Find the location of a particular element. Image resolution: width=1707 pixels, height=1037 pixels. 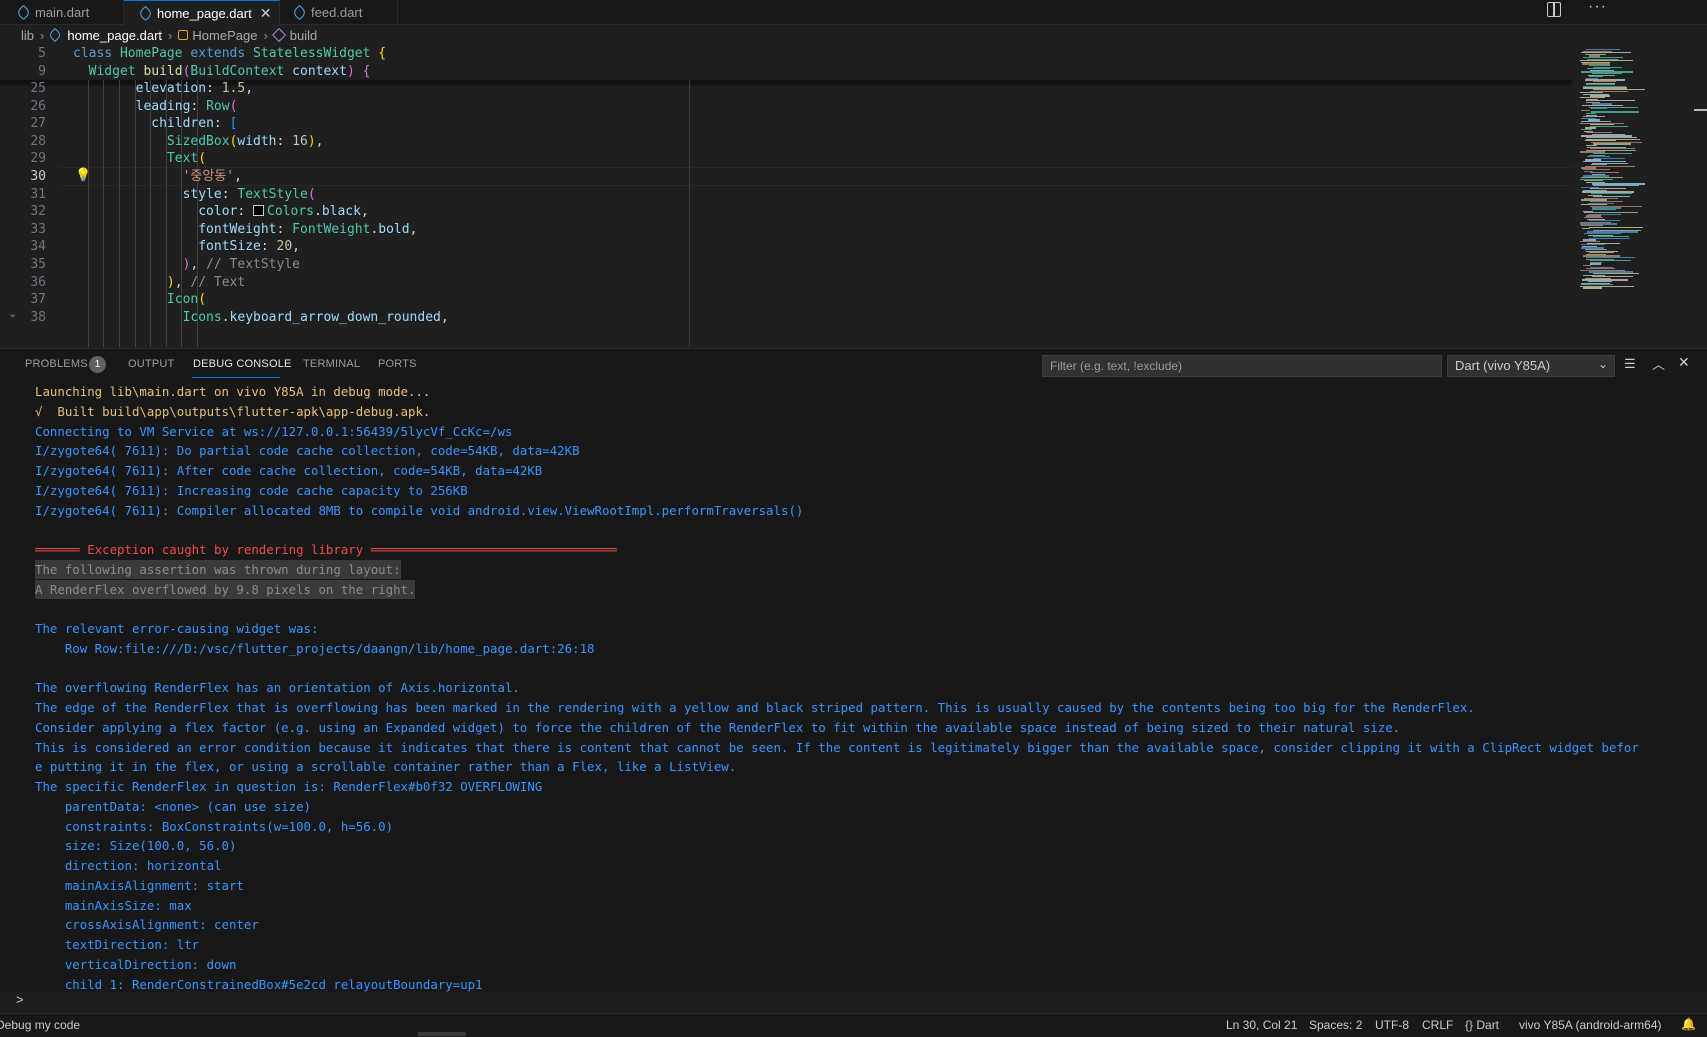

code-text: ), // Text is located at coordinates (206, 282).